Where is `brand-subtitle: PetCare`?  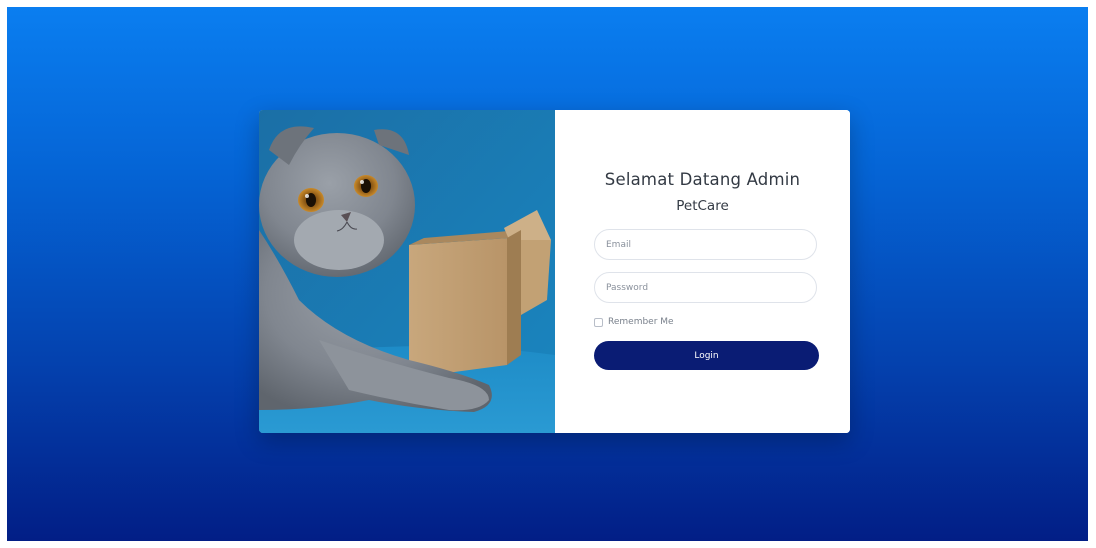
brand-subtitle: PetCare is located at coordinates (702, 206).